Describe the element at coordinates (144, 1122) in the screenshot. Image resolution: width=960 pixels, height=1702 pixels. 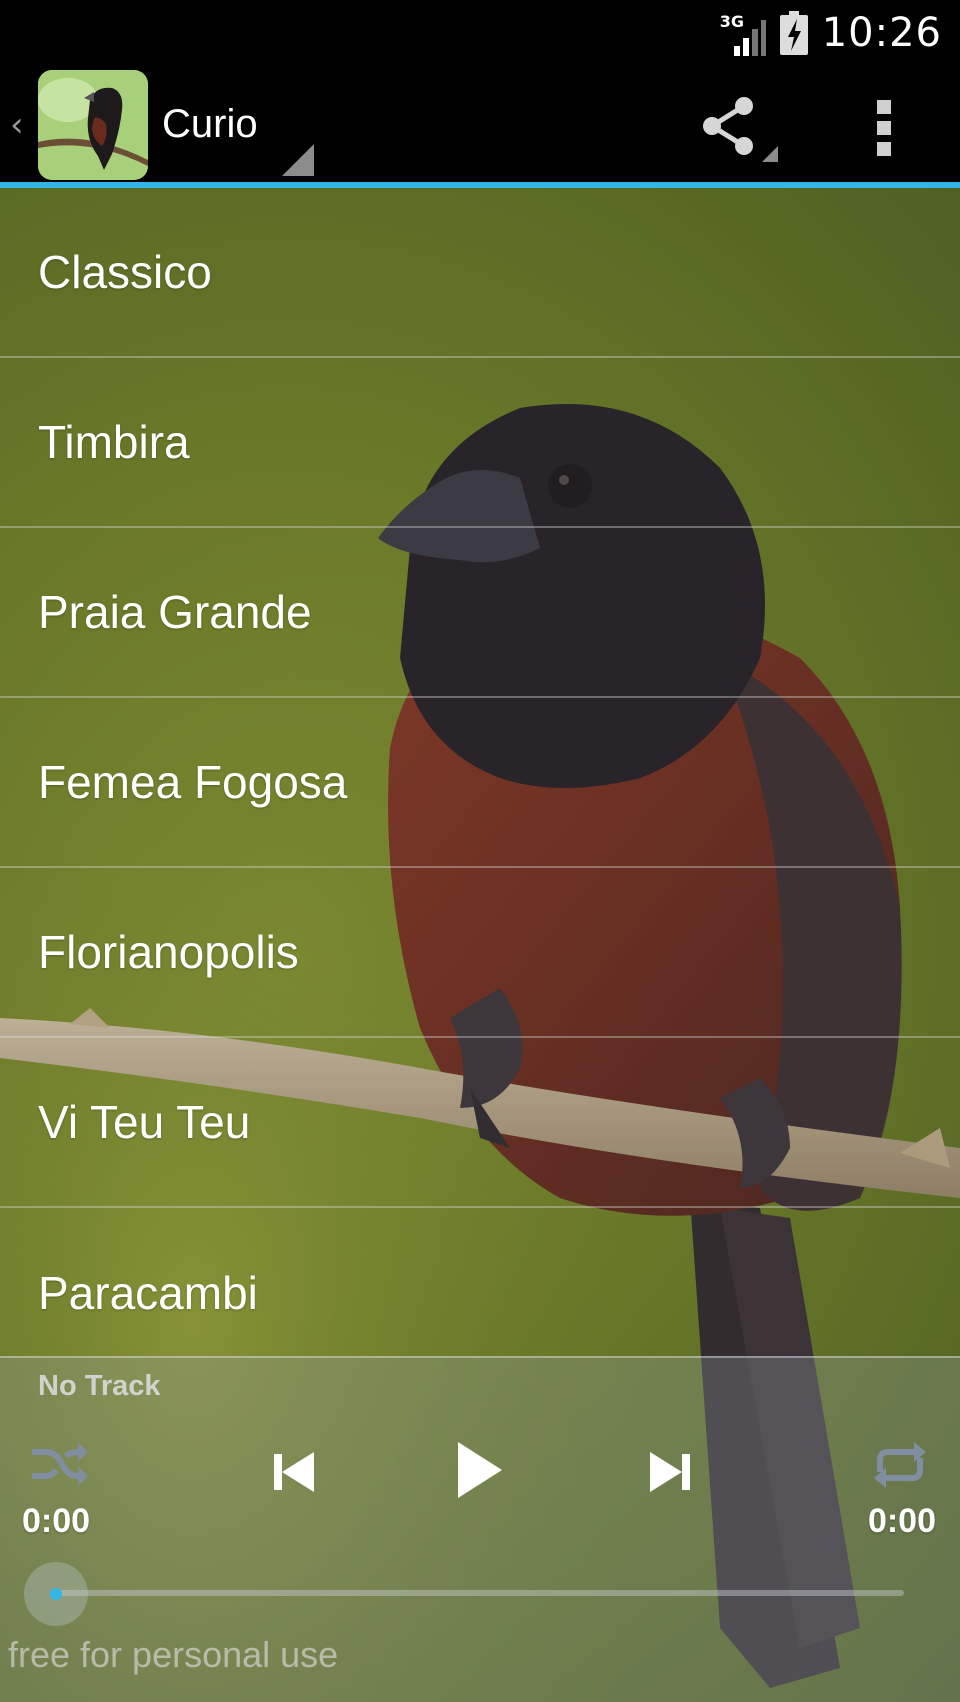
I see `track-label: Vi Teu Teu` at that location.